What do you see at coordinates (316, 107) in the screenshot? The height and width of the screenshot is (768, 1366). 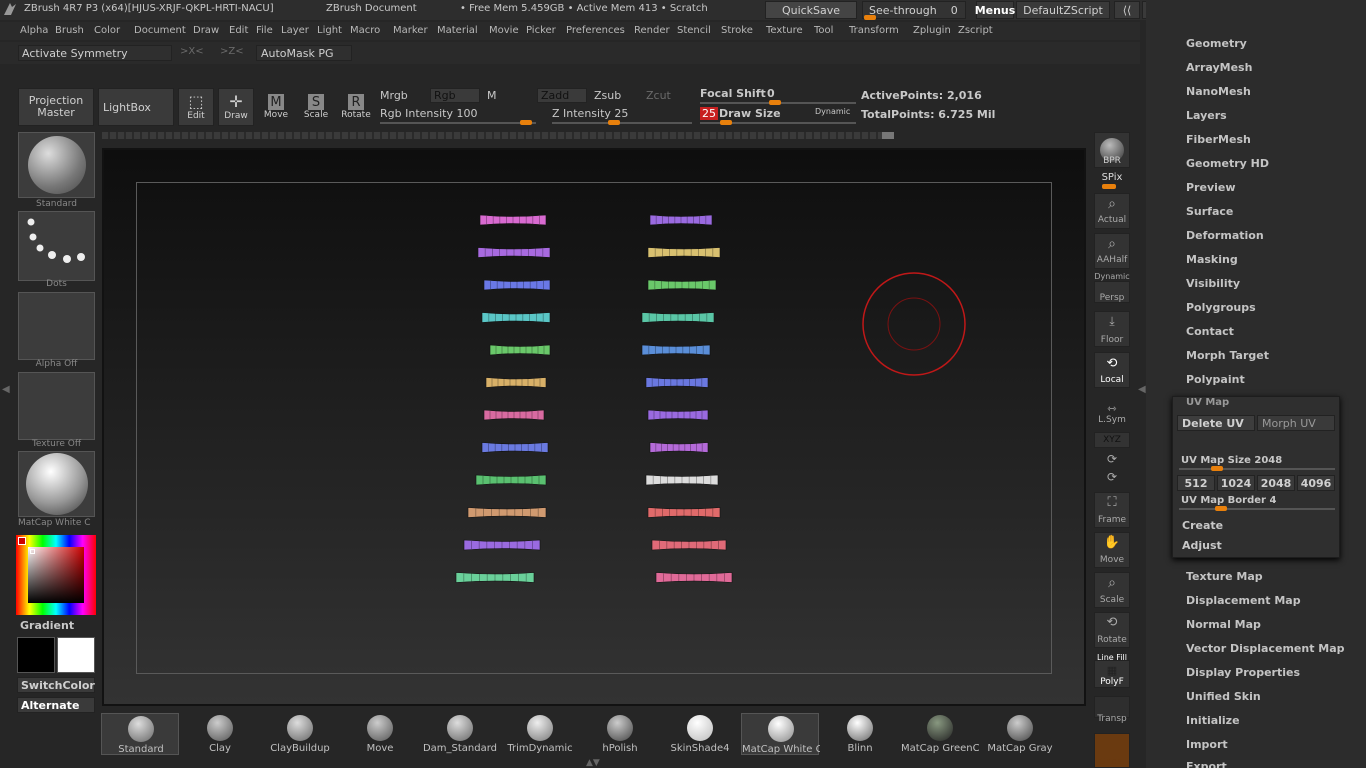 I see `scale-mode-button: S Scale` at bounding box center [316, 107].